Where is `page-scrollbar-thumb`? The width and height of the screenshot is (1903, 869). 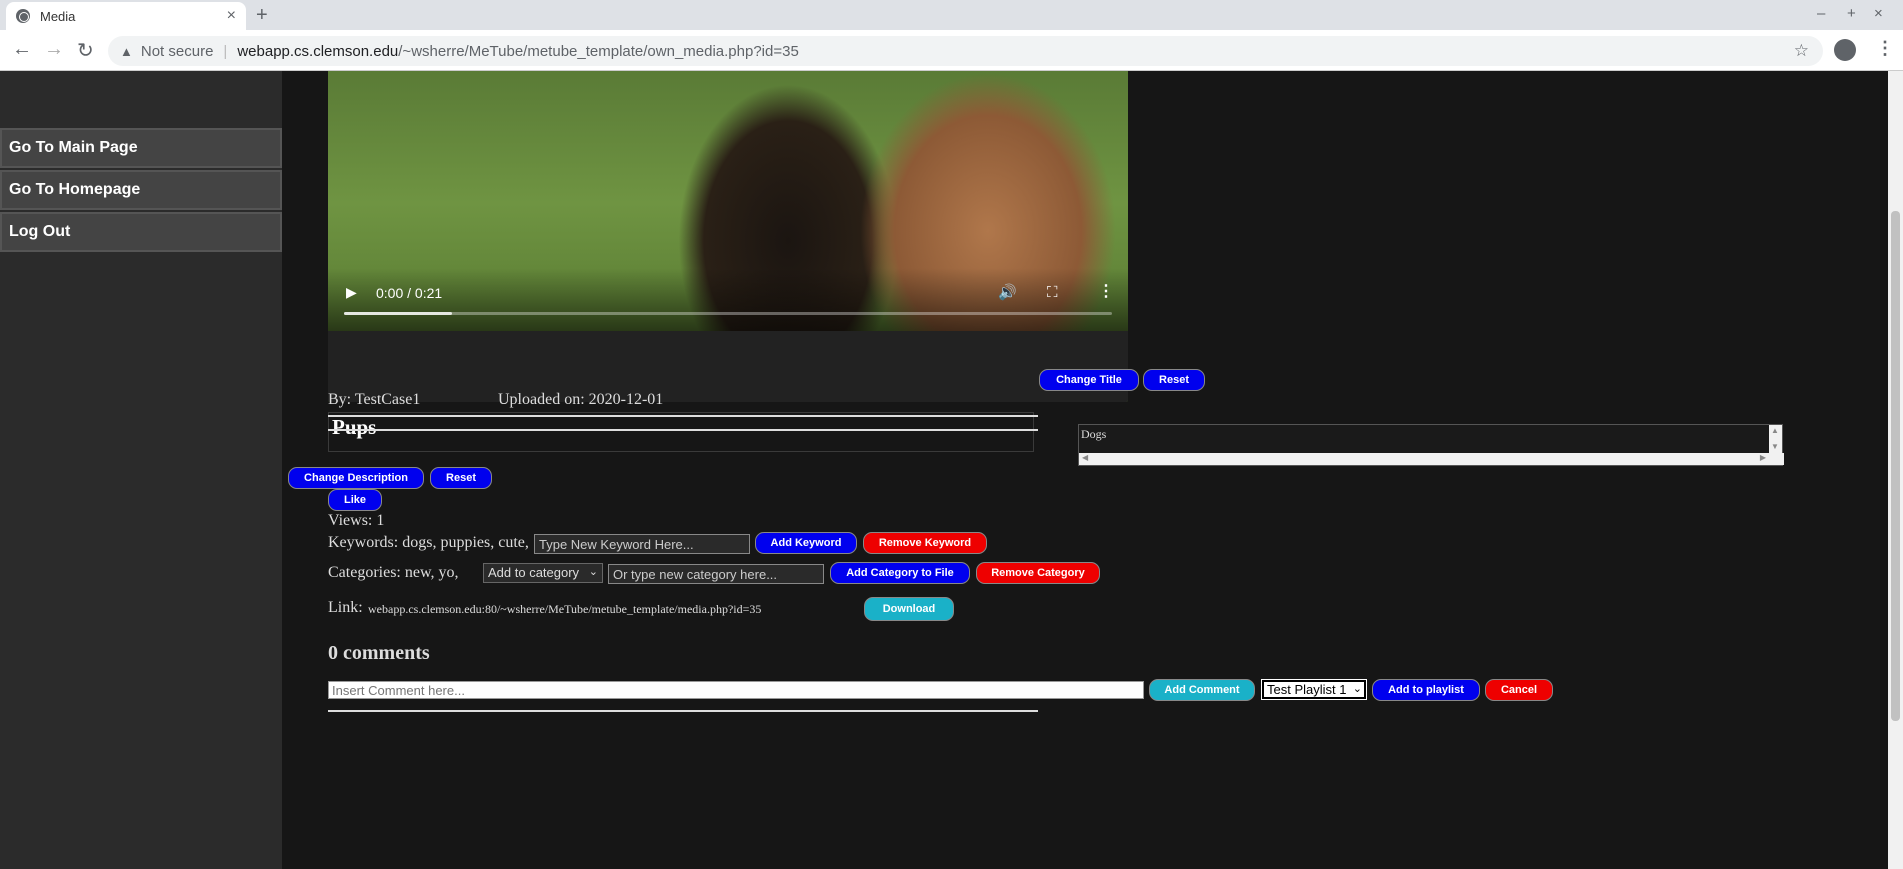 page-scrollbar-thumb is located at coordinates (1895, 466).